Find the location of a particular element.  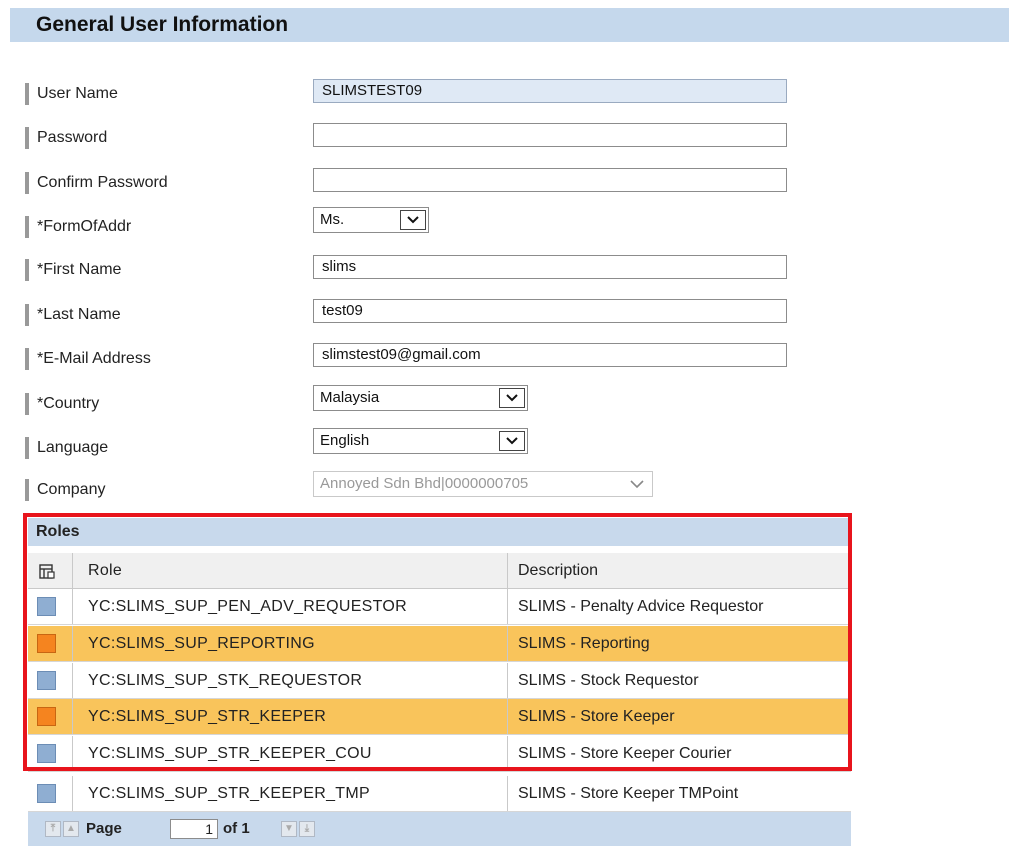

last-page-icon: ⤓ is located at coordinates (307, 829).